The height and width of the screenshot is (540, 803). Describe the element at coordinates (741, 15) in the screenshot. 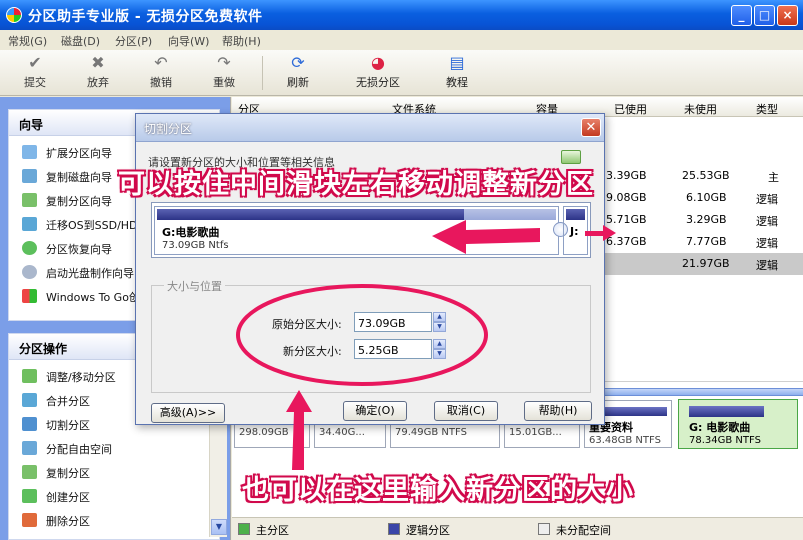

I see `minimize-button: _` at that location.